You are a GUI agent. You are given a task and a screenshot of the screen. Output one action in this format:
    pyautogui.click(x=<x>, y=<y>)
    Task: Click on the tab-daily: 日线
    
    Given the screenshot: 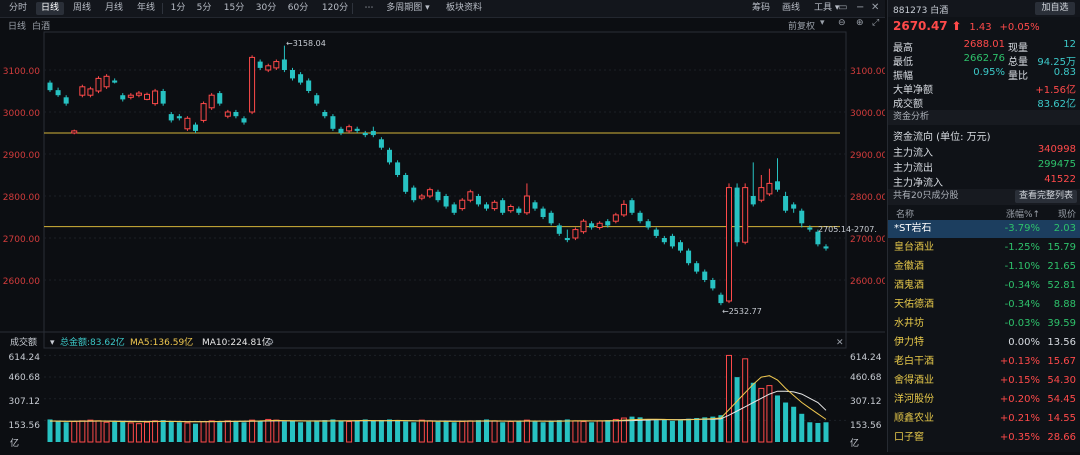 What is the action you would take?
    pyautogui.click(x=50, y=8)
    